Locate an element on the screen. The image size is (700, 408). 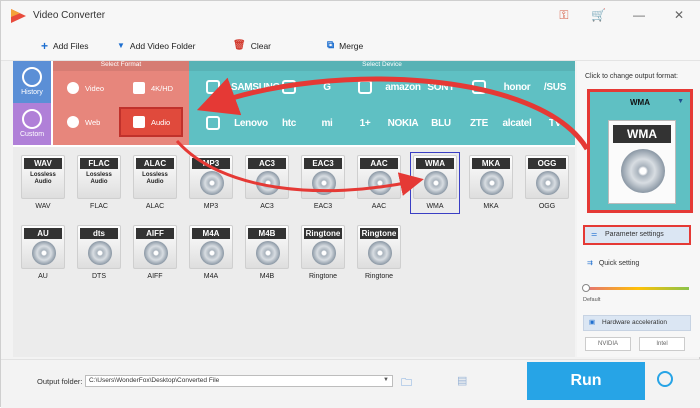
nvidia-option: NVIDIA is located at coordinates (608, 344).